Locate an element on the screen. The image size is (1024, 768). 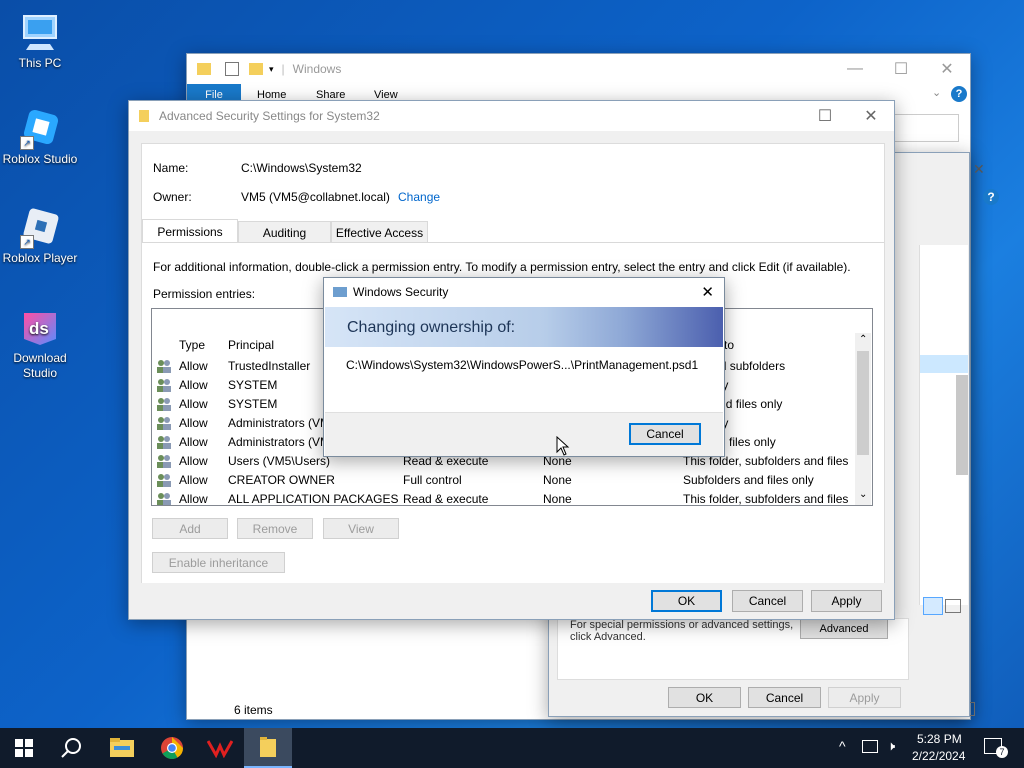
permission-access: Full control is located at coordinates (432, 480).